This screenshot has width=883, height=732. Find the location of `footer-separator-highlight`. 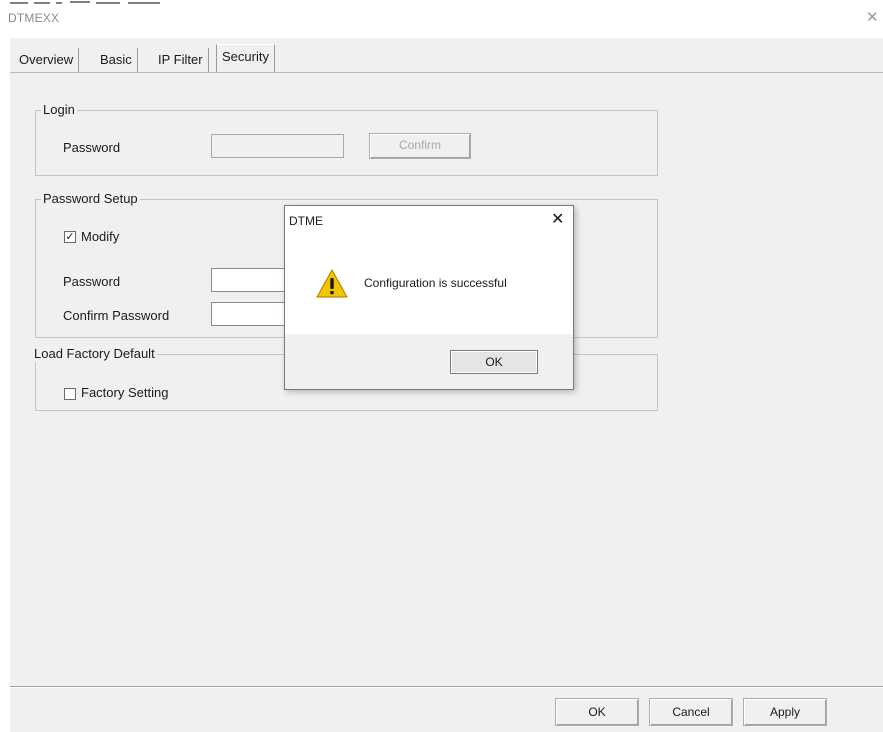

footer-separator-highlight is located at coordinates (446, 687).